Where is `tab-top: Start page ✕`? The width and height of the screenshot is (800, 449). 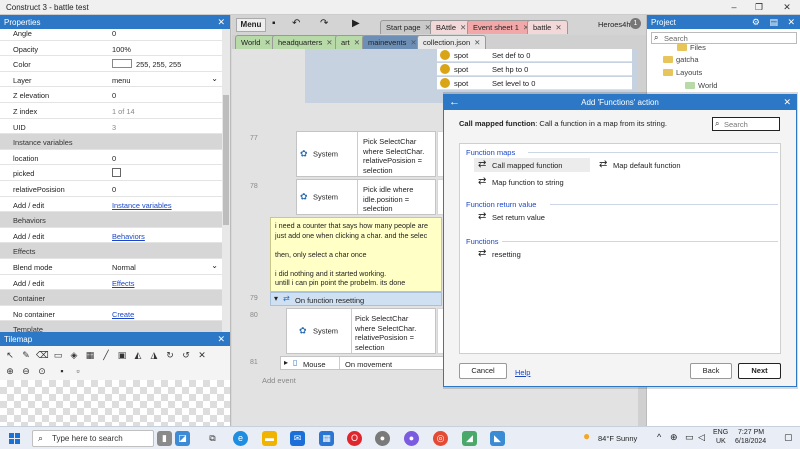 tab-top: Start page ✕ is located at coordinates (408, 27).